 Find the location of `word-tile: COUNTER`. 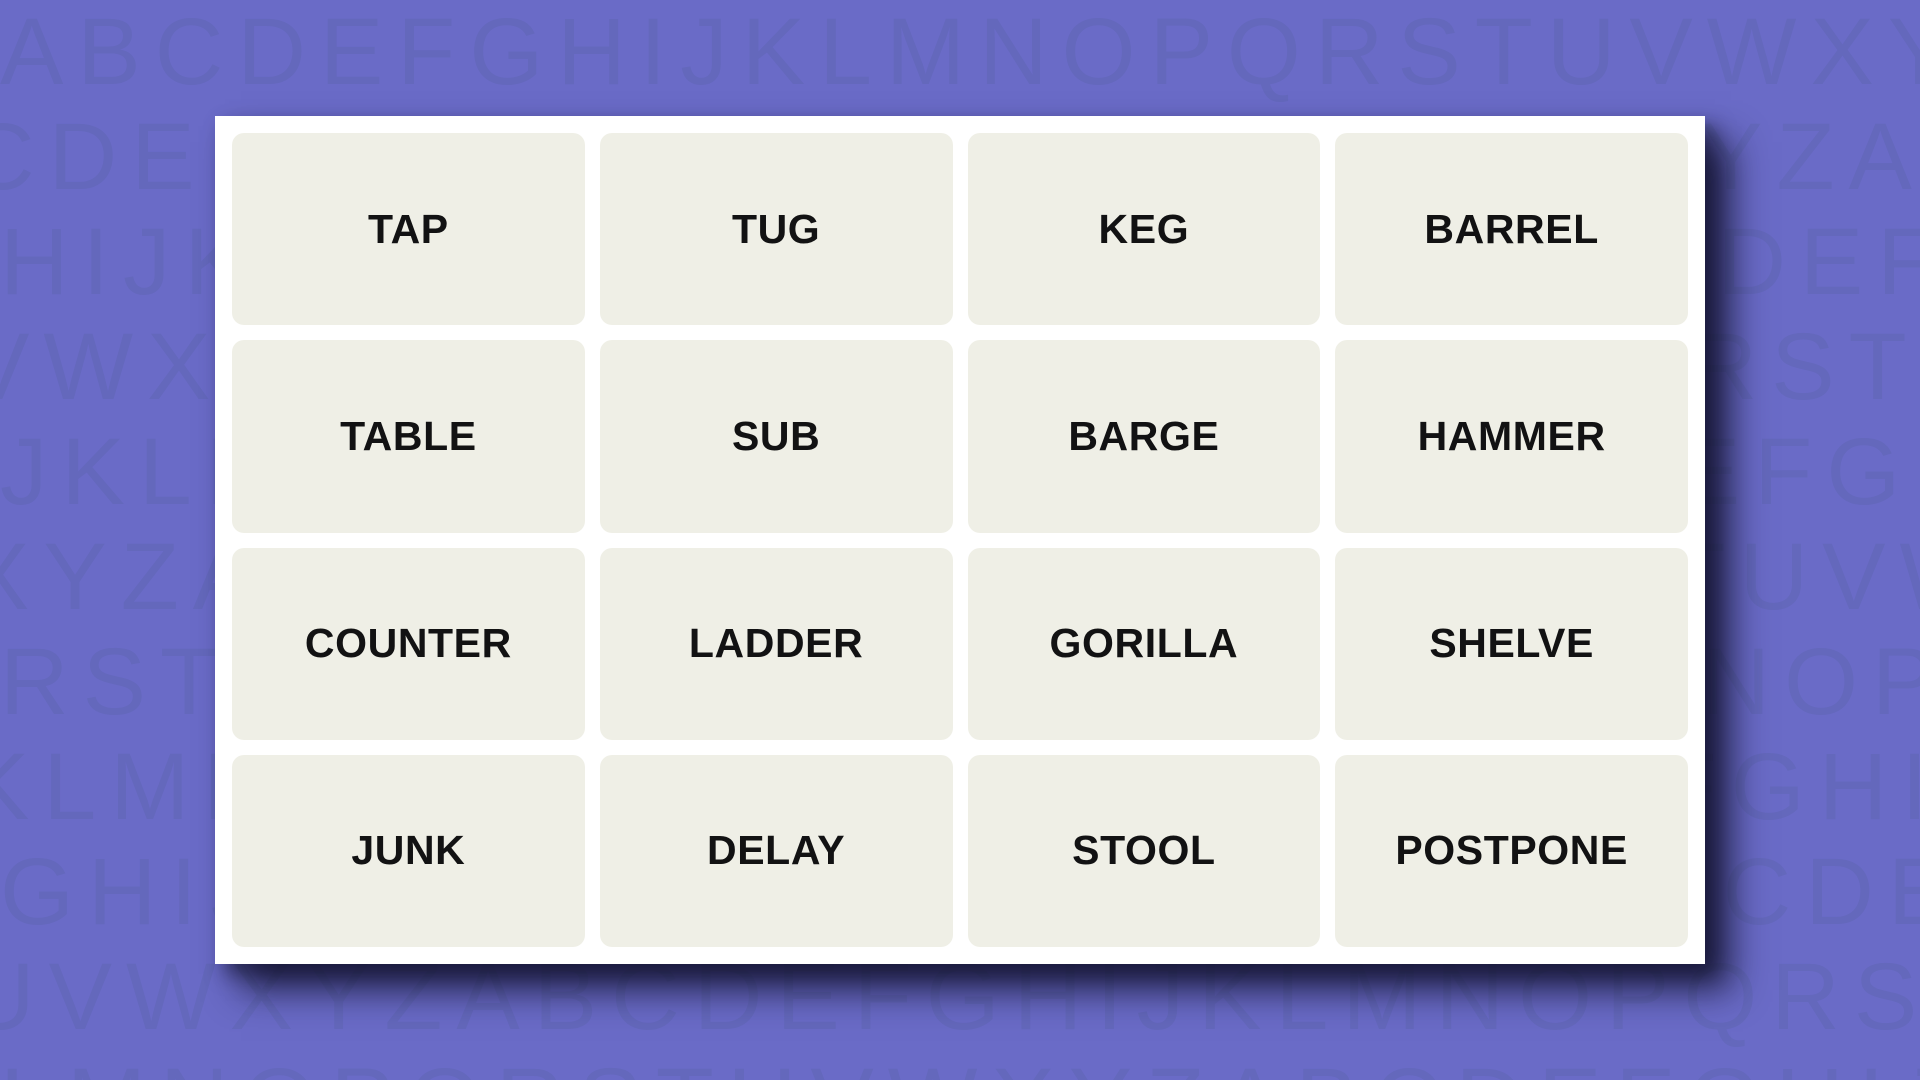

word-tile: COUNTER is located at coordinates (408, 643).